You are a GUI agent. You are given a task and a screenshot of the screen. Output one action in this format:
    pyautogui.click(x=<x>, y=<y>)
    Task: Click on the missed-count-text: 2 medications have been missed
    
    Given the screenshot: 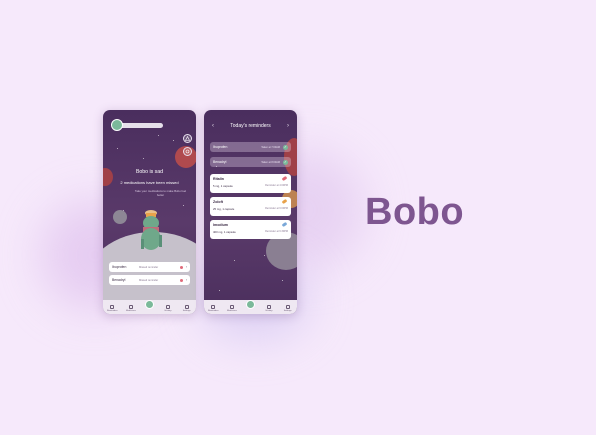 What is the action you would take?
    pyautogui.click(x=149, y=182)
    